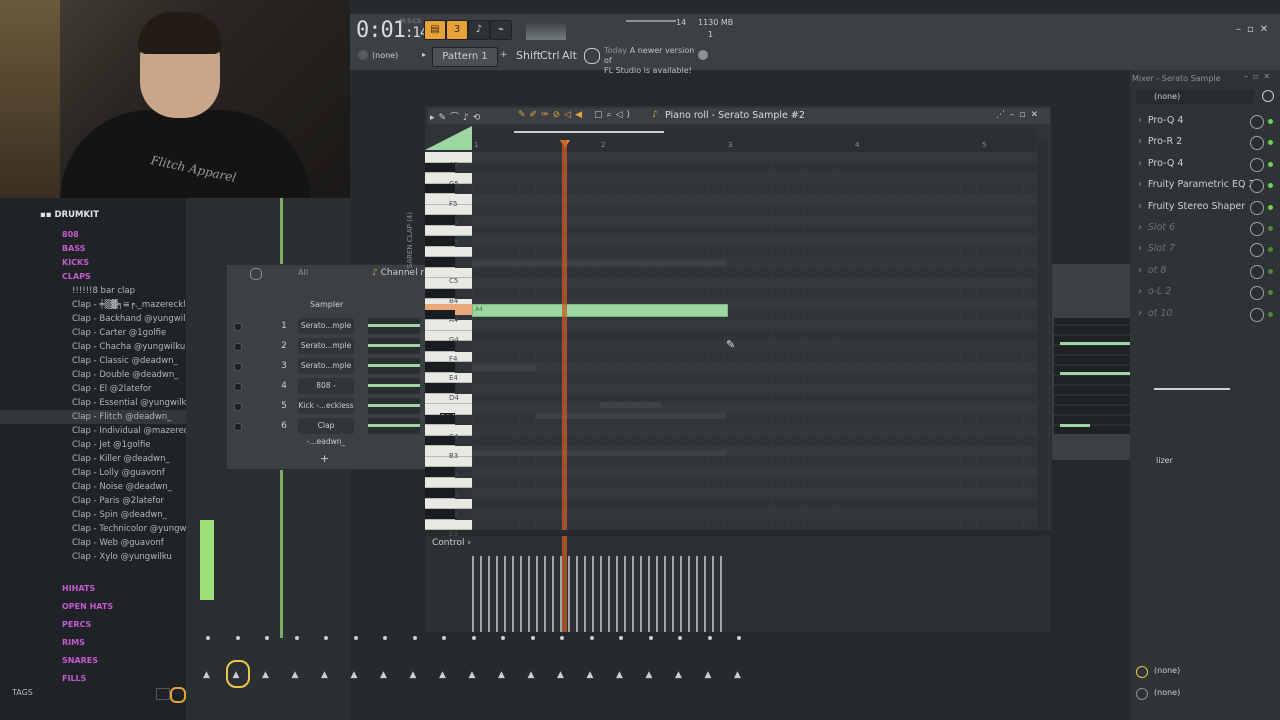 The width and height of the screenshot is (1280, 720). What do you see at coordinates (93, 515) in the screenshot?
I see `browser-file-item: Clap - Spin @deadwn_` at bounding box center [93, 515].